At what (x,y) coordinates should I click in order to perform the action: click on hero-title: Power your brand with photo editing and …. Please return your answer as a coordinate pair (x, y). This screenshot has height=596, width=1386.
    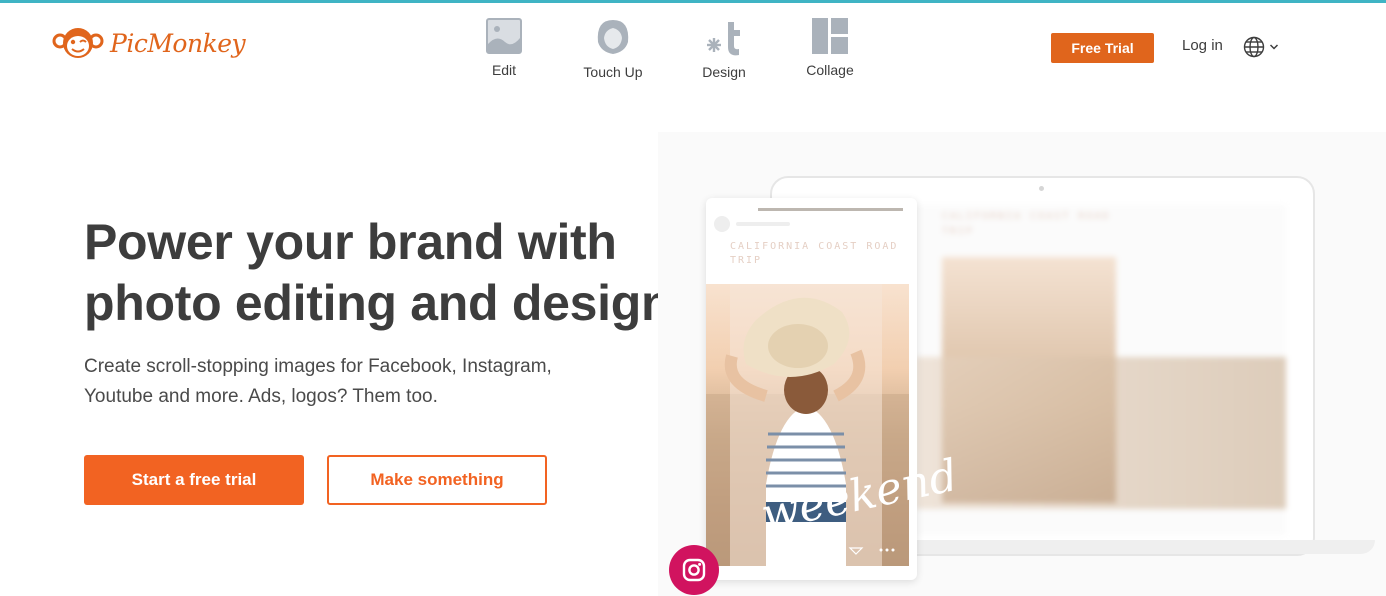
    Looking at the image, I should click on (378, 272).